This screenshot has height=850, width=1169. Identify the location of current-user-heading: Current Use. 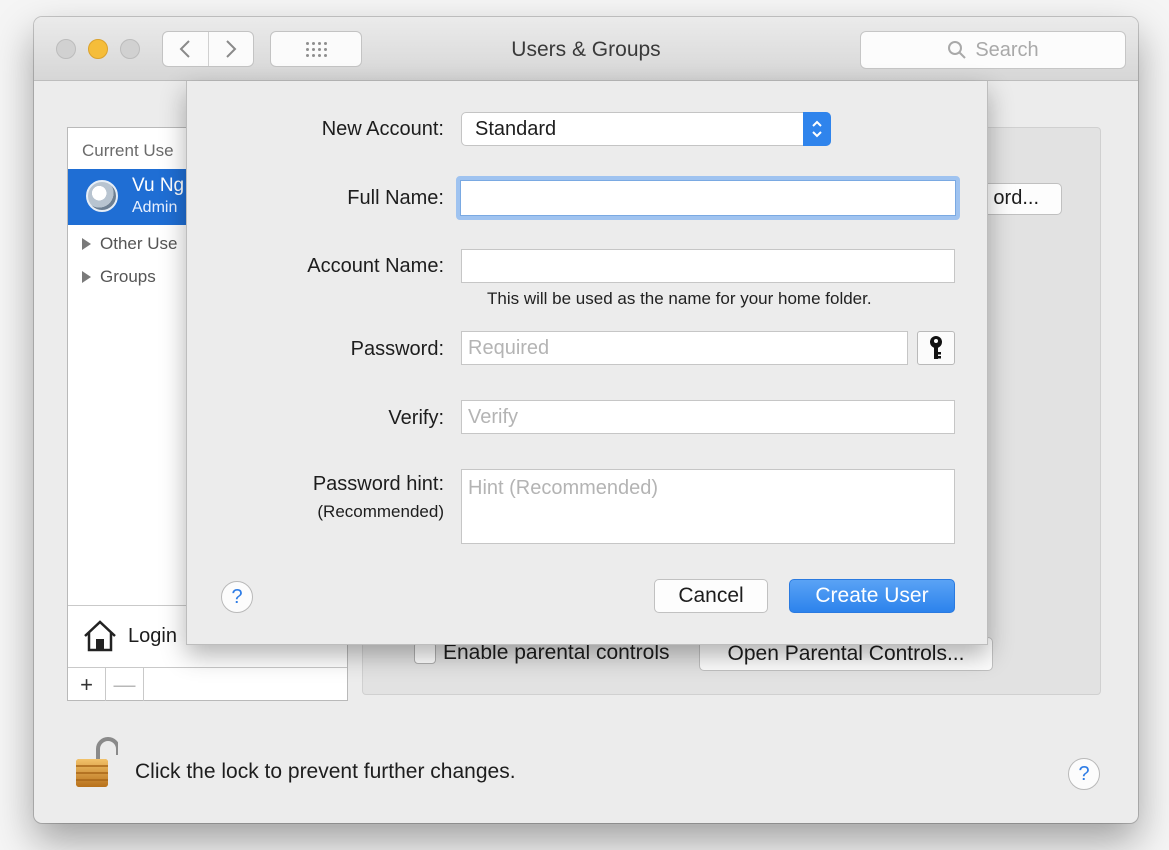
(128, 150).